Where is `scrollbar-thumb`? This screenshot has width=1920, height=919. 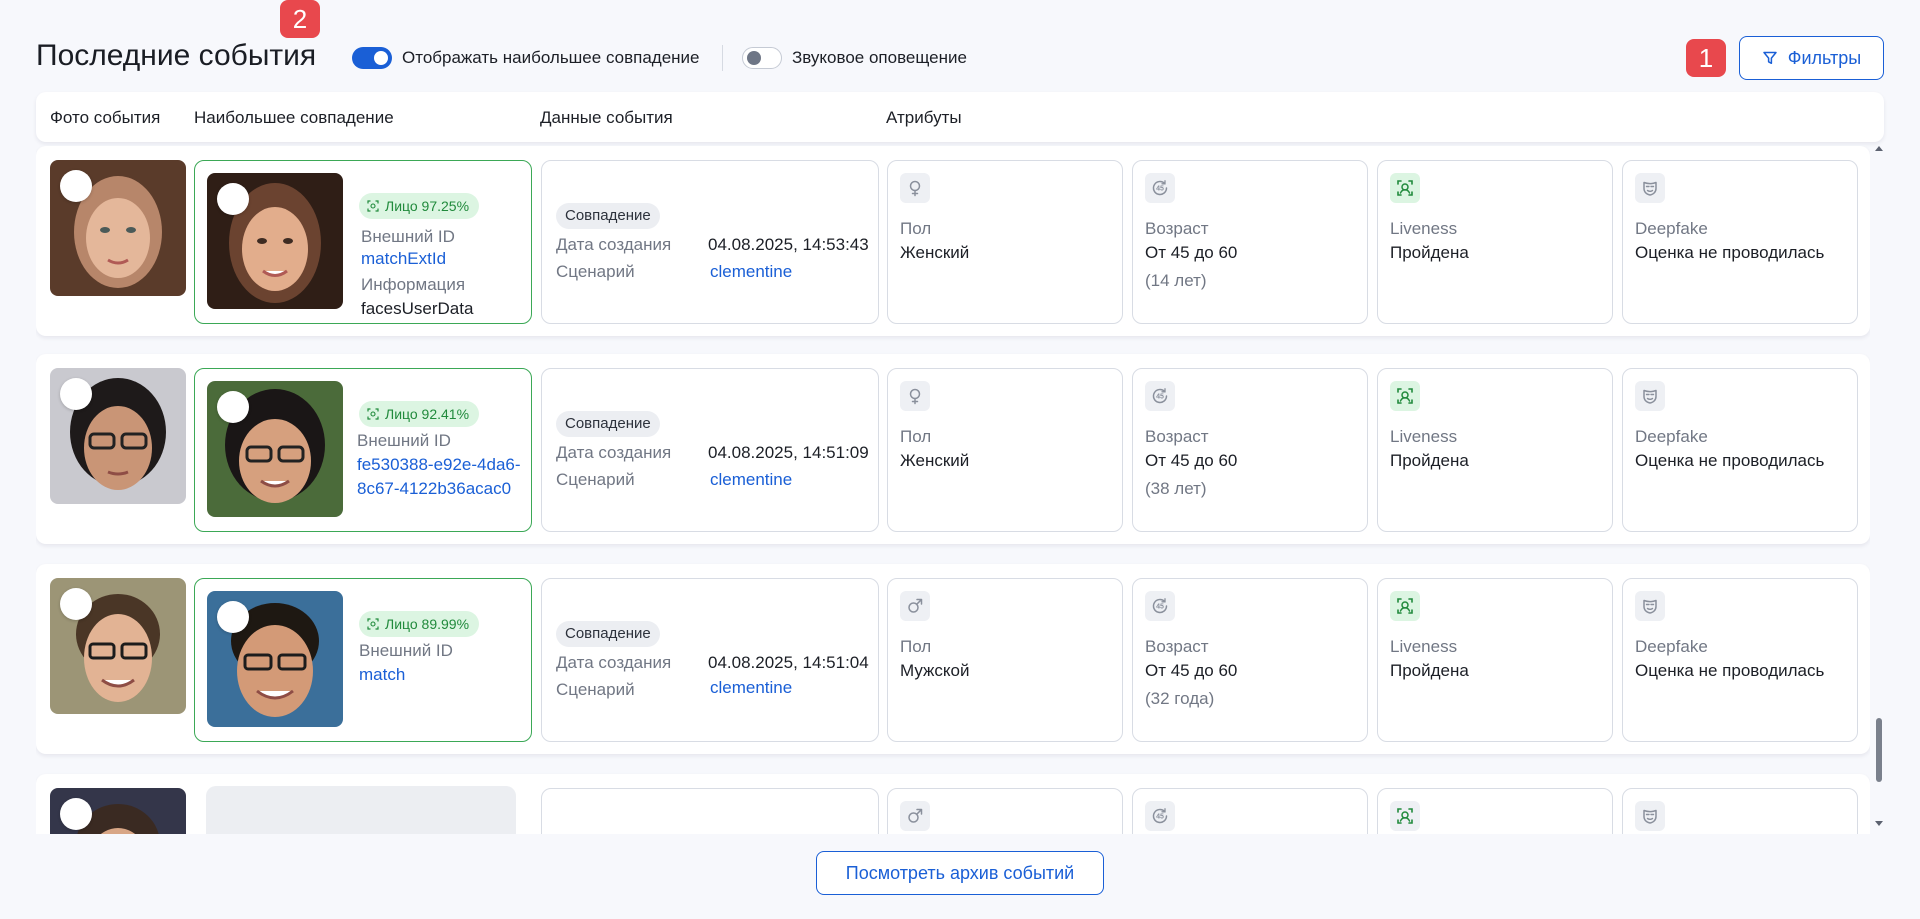
scrollbar-thumb is located at coordinates (1879, 750).